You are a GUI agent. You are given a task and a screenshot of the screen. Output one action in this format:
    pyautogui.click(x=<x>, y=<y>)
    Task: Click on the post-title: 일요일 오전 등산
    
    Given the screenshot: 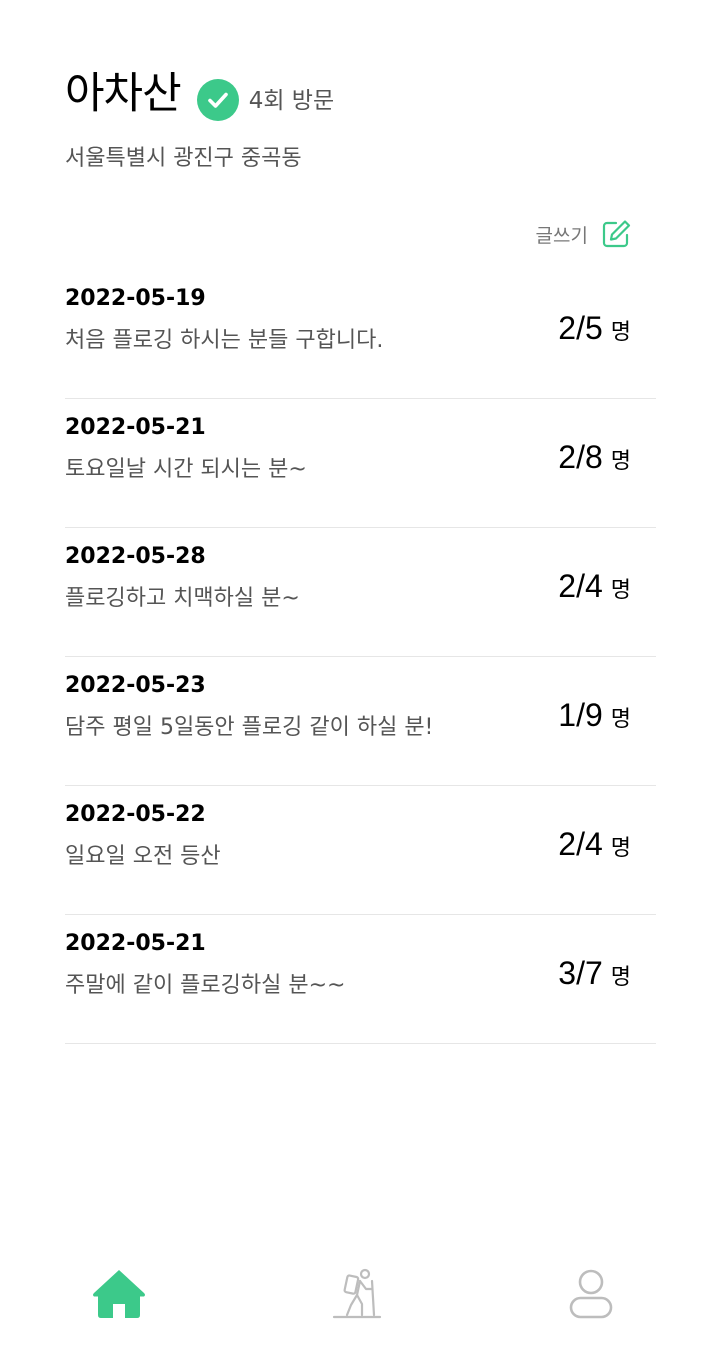 What is the action you would take?
    pyautogui.click(x=143, y=856)
    